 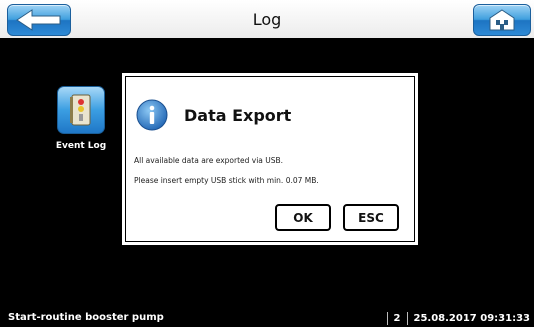 I want to click on dialog-title: Data Export, so click(x=238, y=115).